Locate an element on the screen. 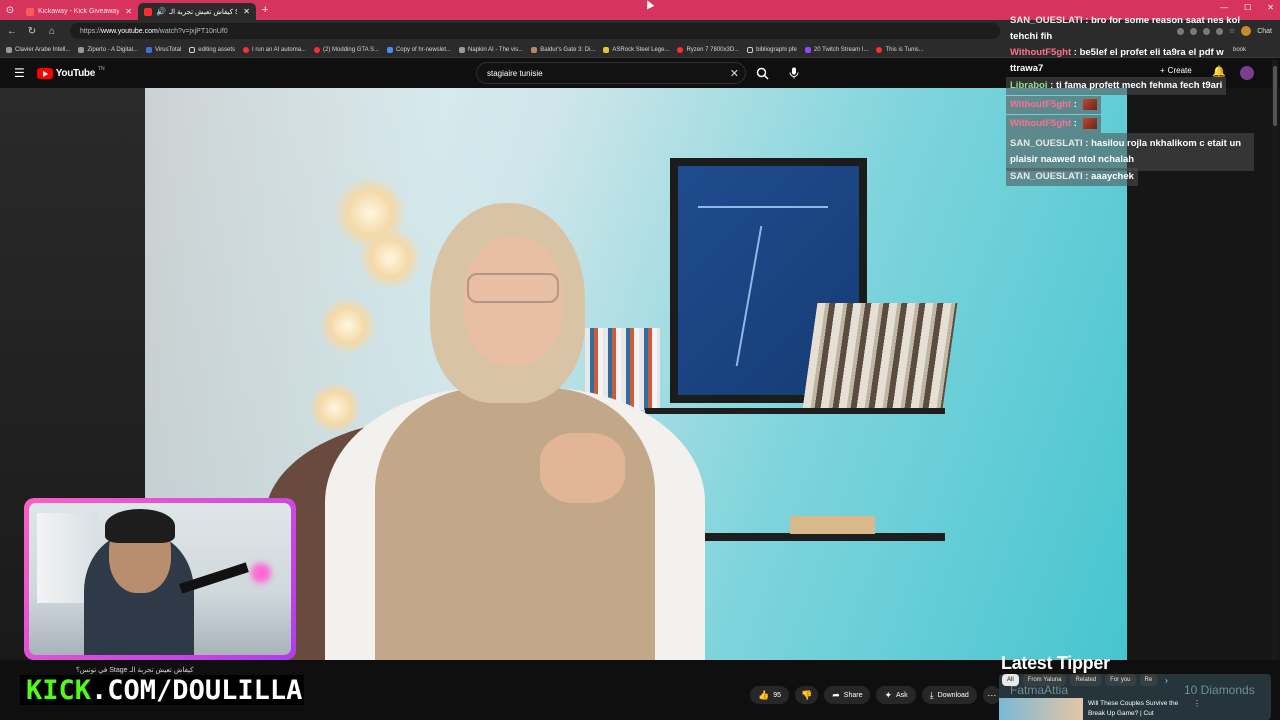  sparkle-icon: ✦ is located at coordinates (888, 694).